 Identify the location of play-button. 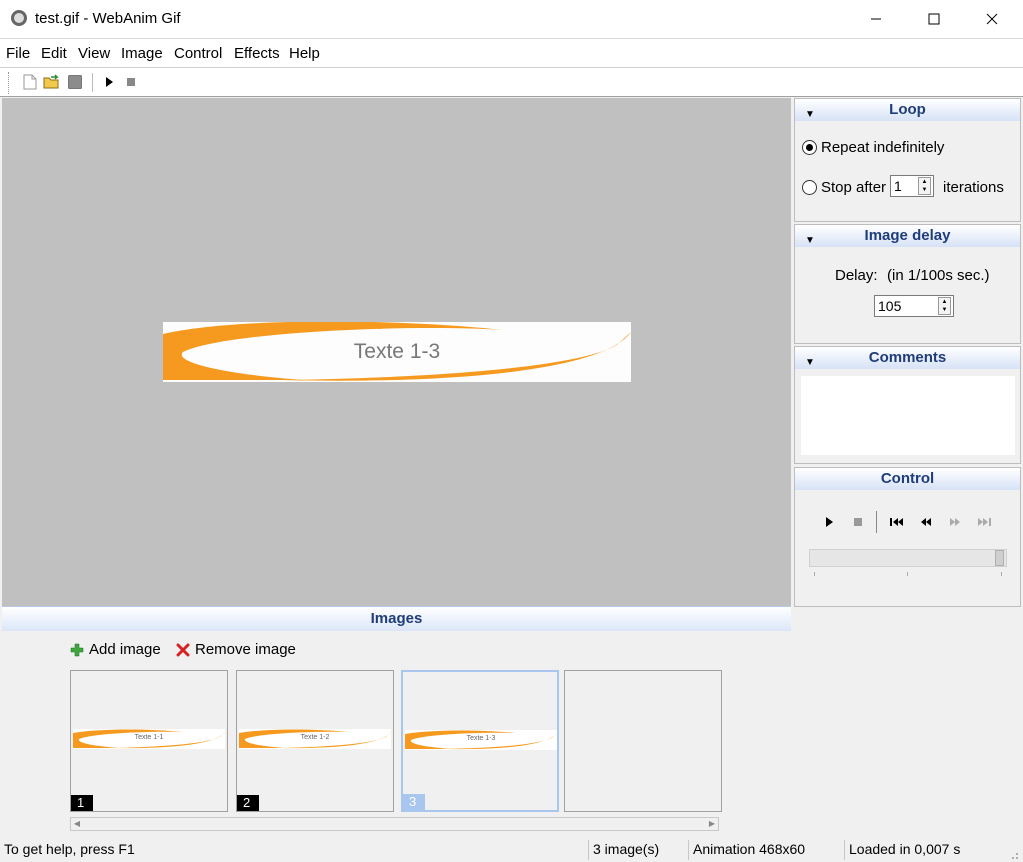
(109, 82).